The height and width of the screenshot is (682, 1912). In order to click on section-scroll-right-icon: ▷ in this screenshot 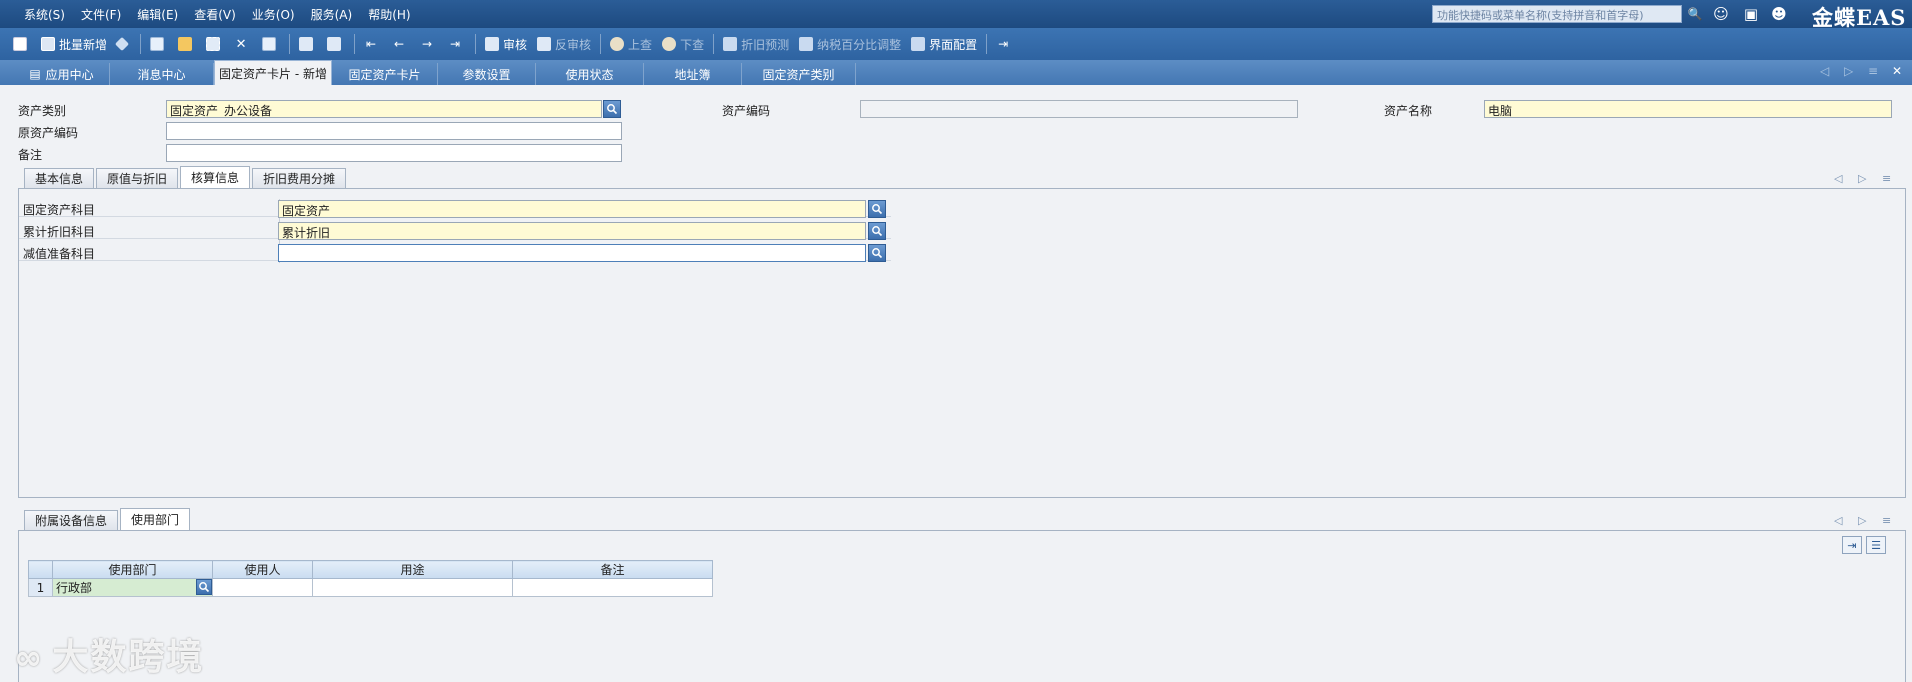, I will do `click(1862, 178)`.